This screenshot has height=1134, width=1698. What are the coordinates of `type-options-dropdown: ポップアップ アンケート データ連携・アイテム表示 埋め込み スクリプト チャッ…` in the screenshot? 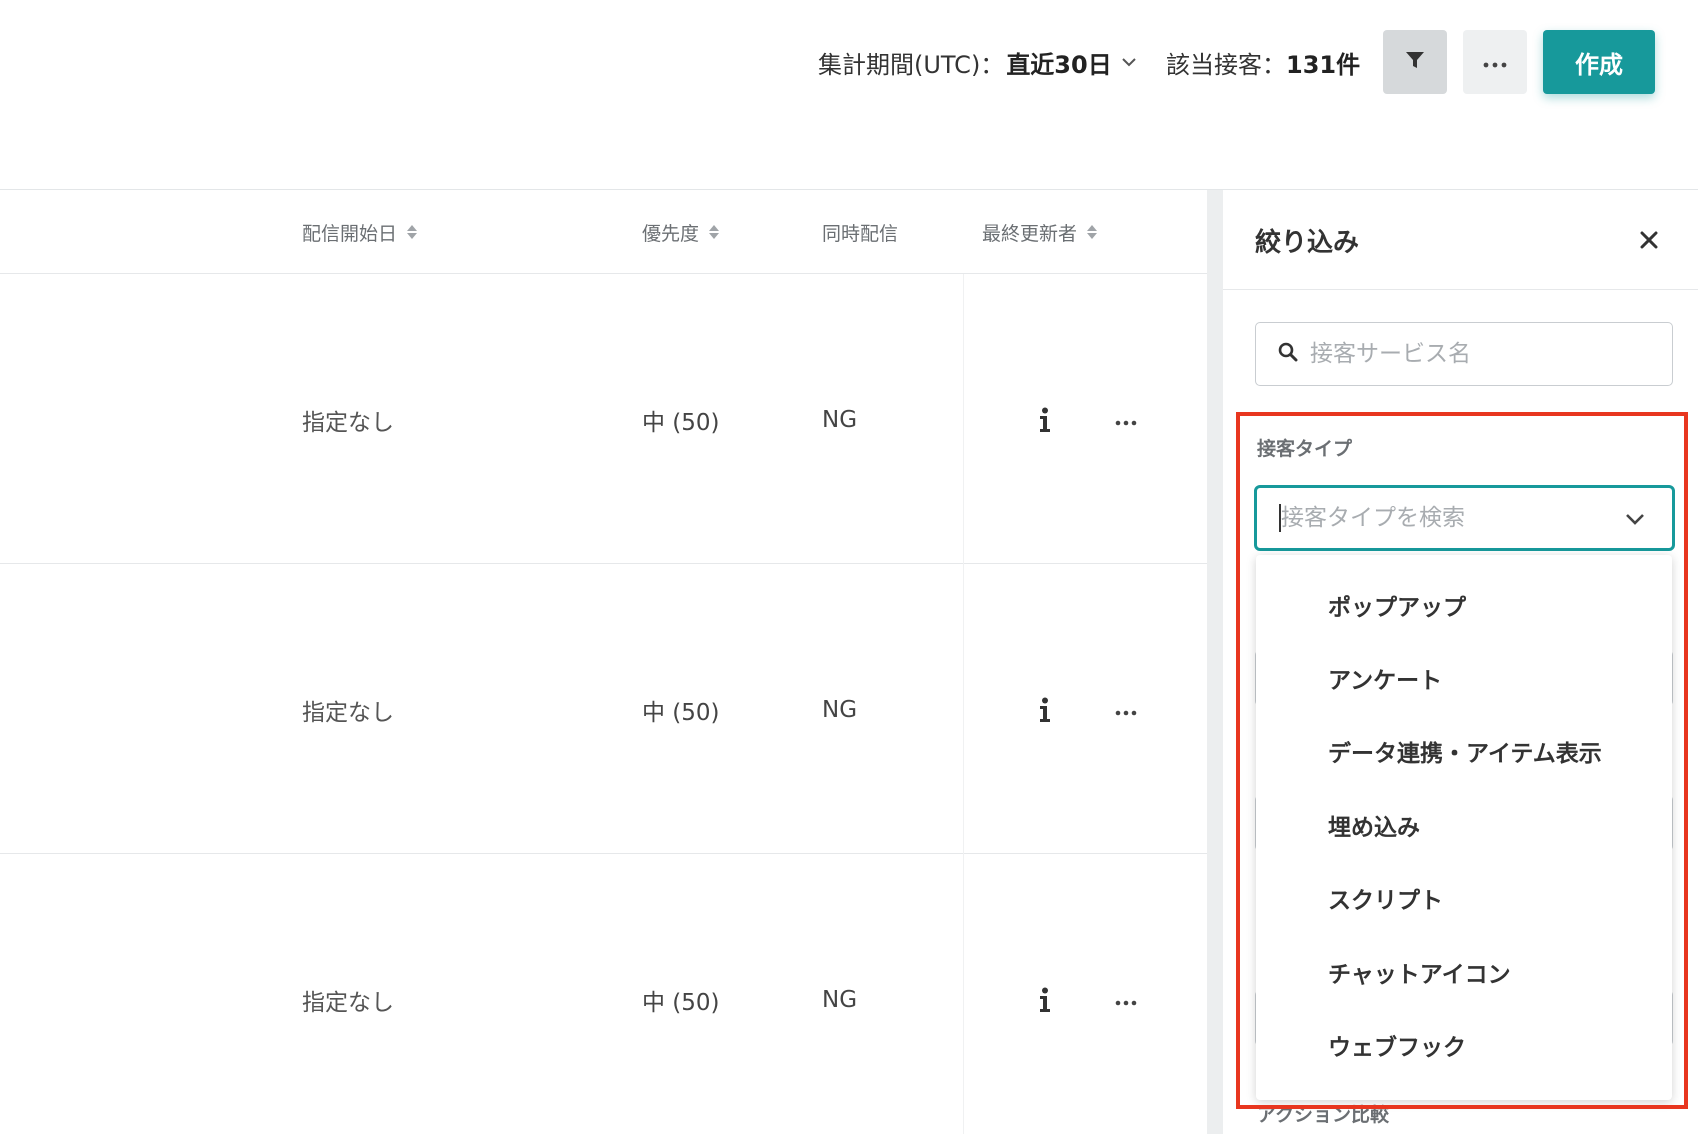 It's located at (1464, 827).